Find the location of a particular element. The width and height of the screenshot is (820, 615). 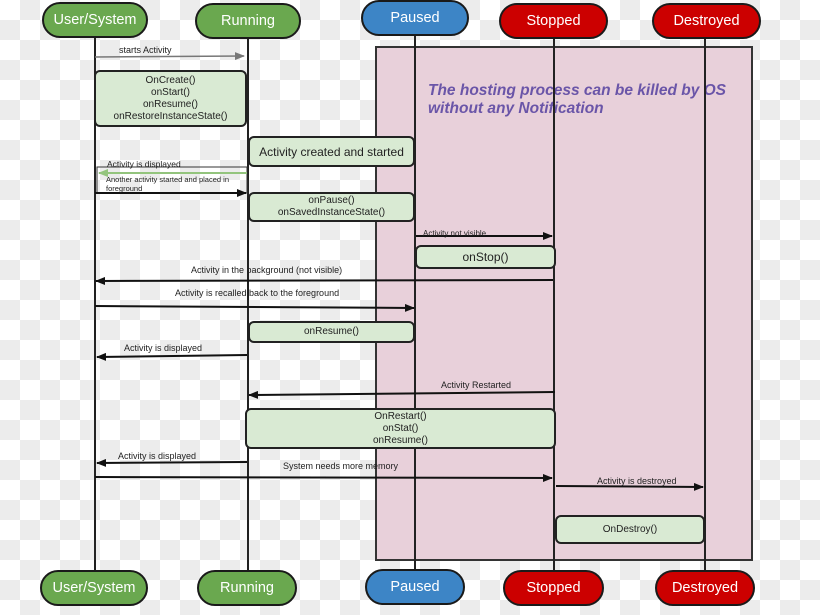

arrow-starts-activity is located at coordinates (169, 56).